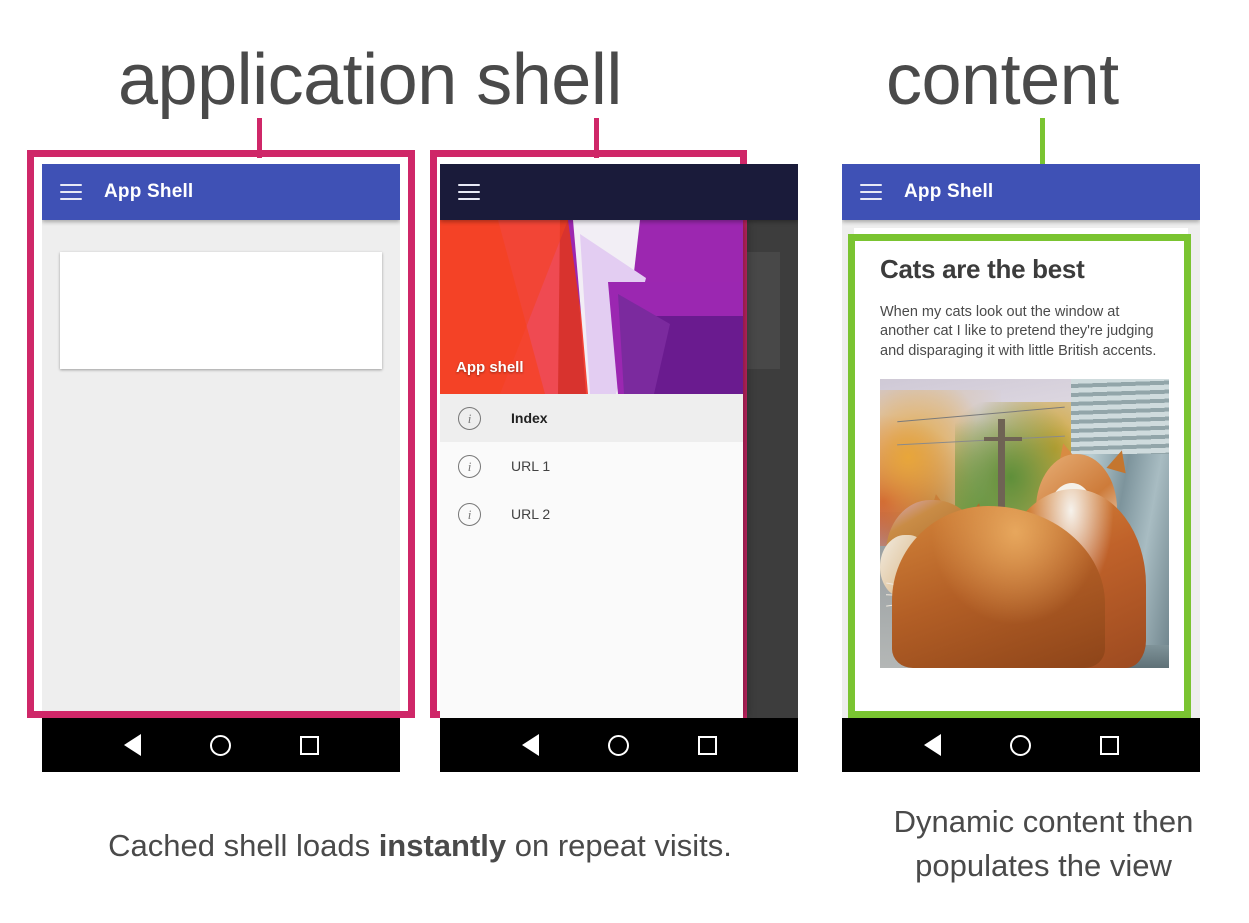 The width and height of the screenshot is (1249, 923). I want to click on leader-line-shell-left, so click(259, 138).